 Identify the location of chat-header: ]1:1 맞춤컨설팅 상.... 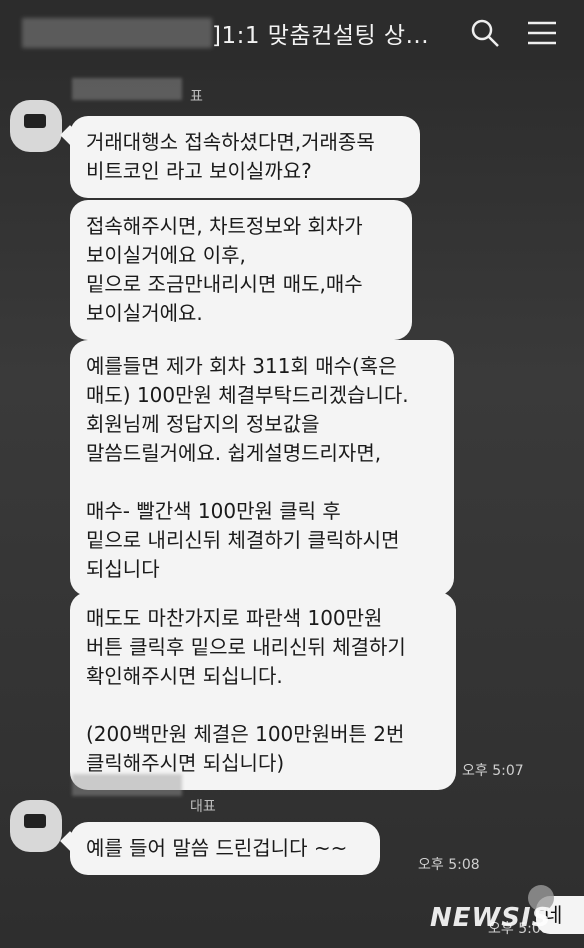
(292, 35).